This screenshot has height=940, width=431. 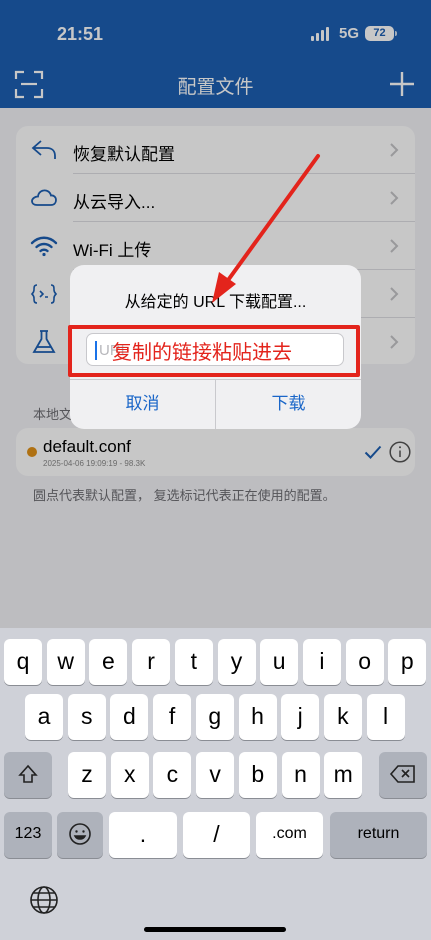 What do you see at coordinates (321, 662) in the screenshot?
I see `key-i: i` at bounding box center [321, 662].